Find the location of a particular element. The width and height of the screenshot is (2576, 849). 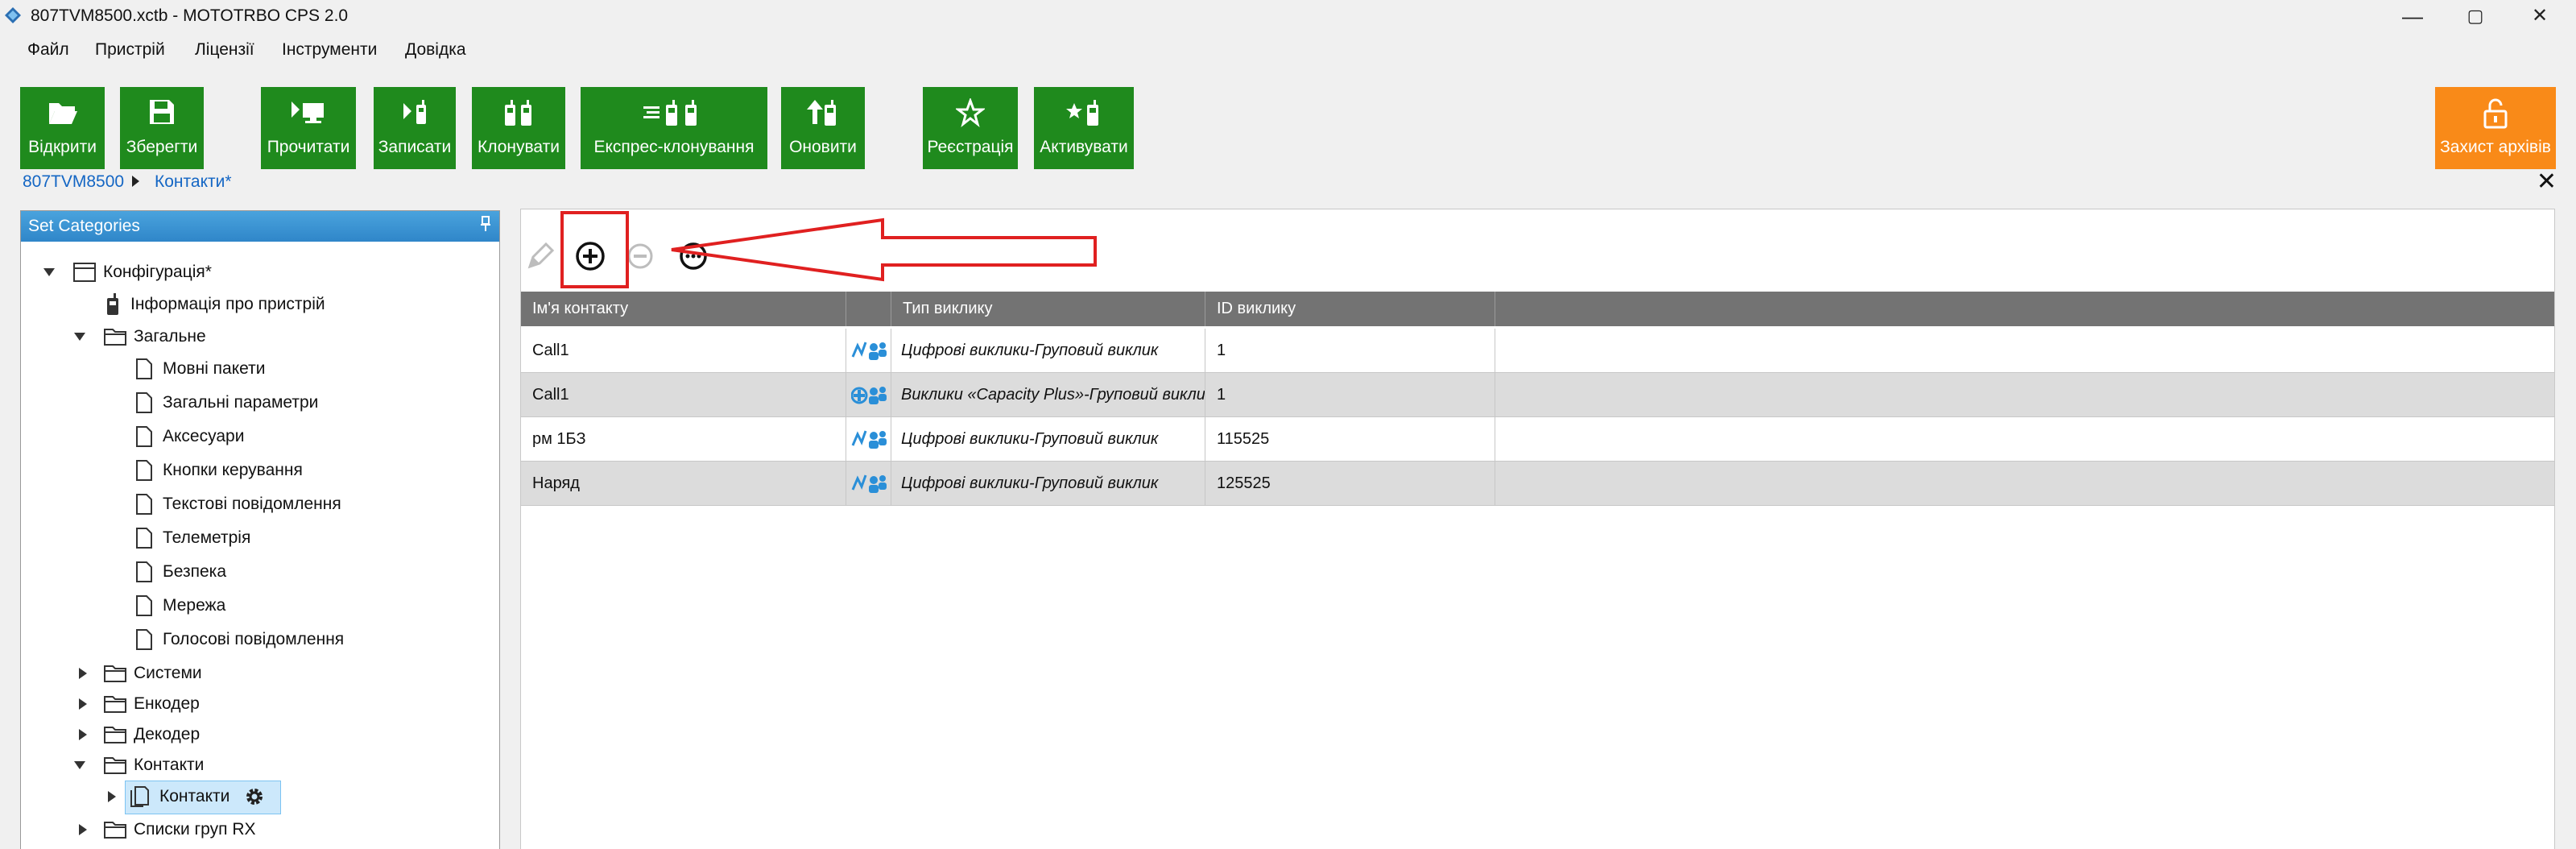

tree-node-general-settings: Загальні параметри is located at coordinates (227, 402).